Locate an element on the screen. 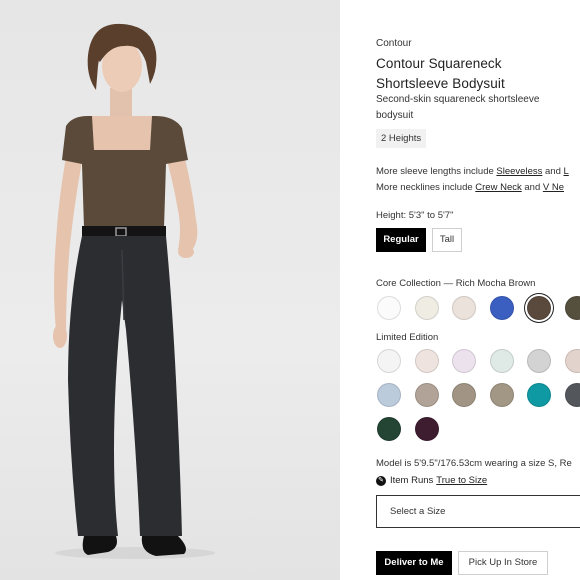  color-swatch-teal is located at coordinates (539, 395).